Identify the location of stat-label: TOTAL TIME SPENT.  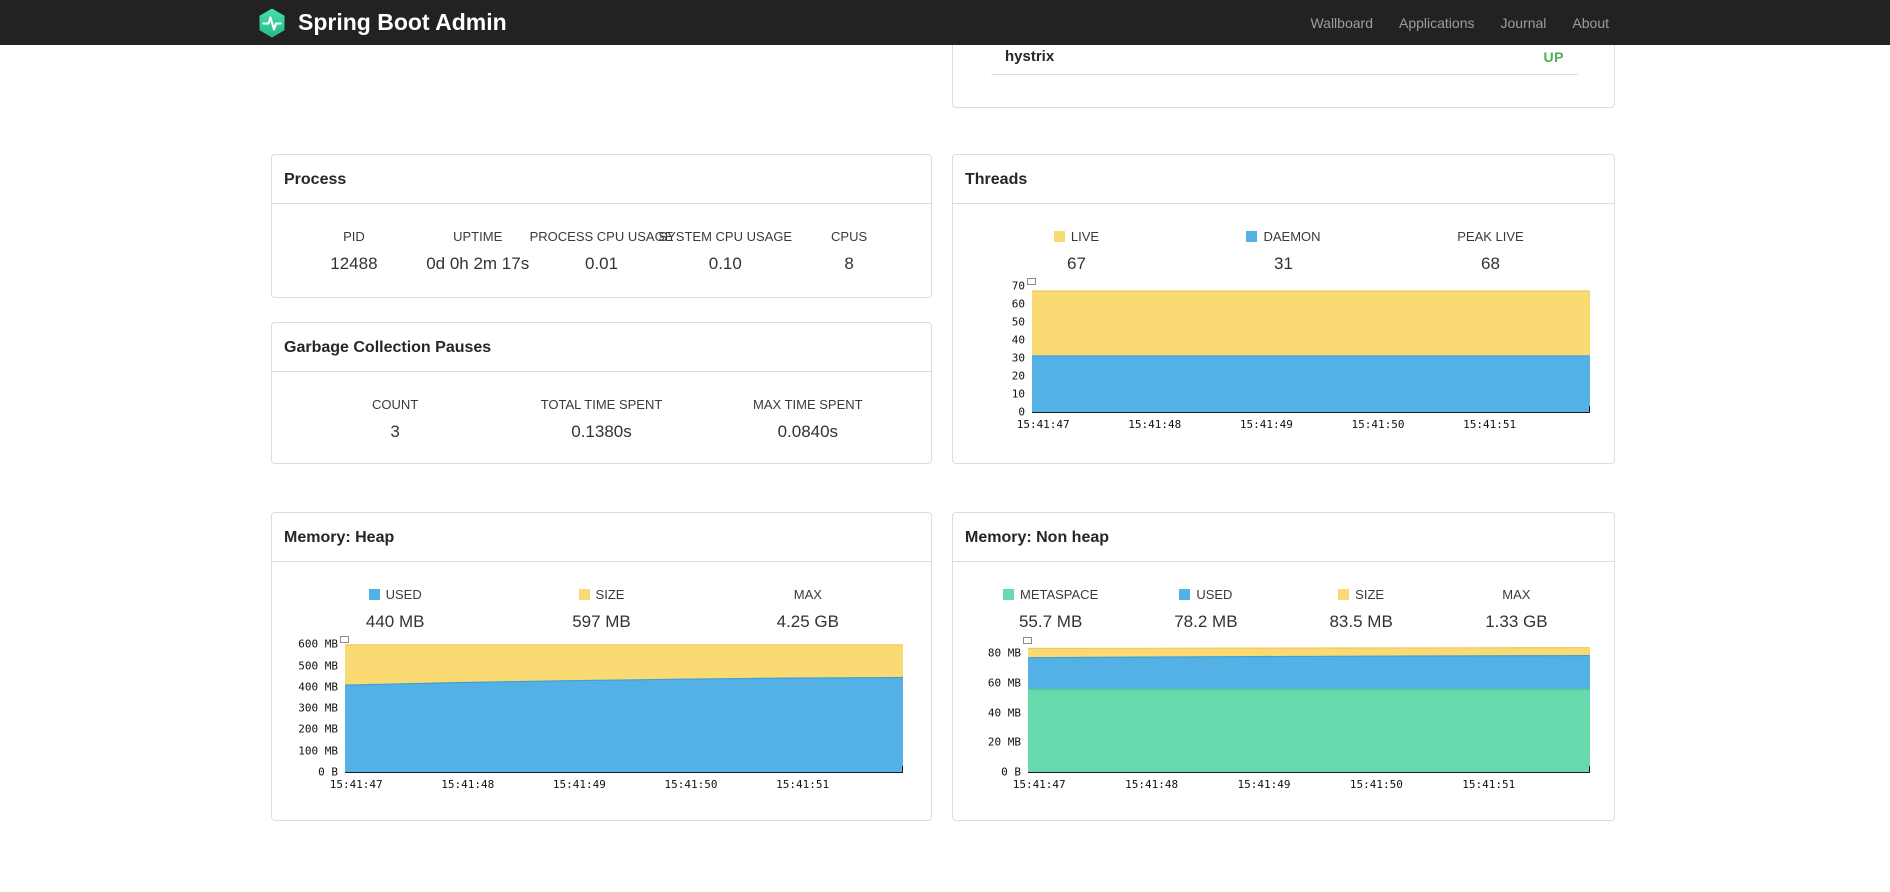
(601, 404).